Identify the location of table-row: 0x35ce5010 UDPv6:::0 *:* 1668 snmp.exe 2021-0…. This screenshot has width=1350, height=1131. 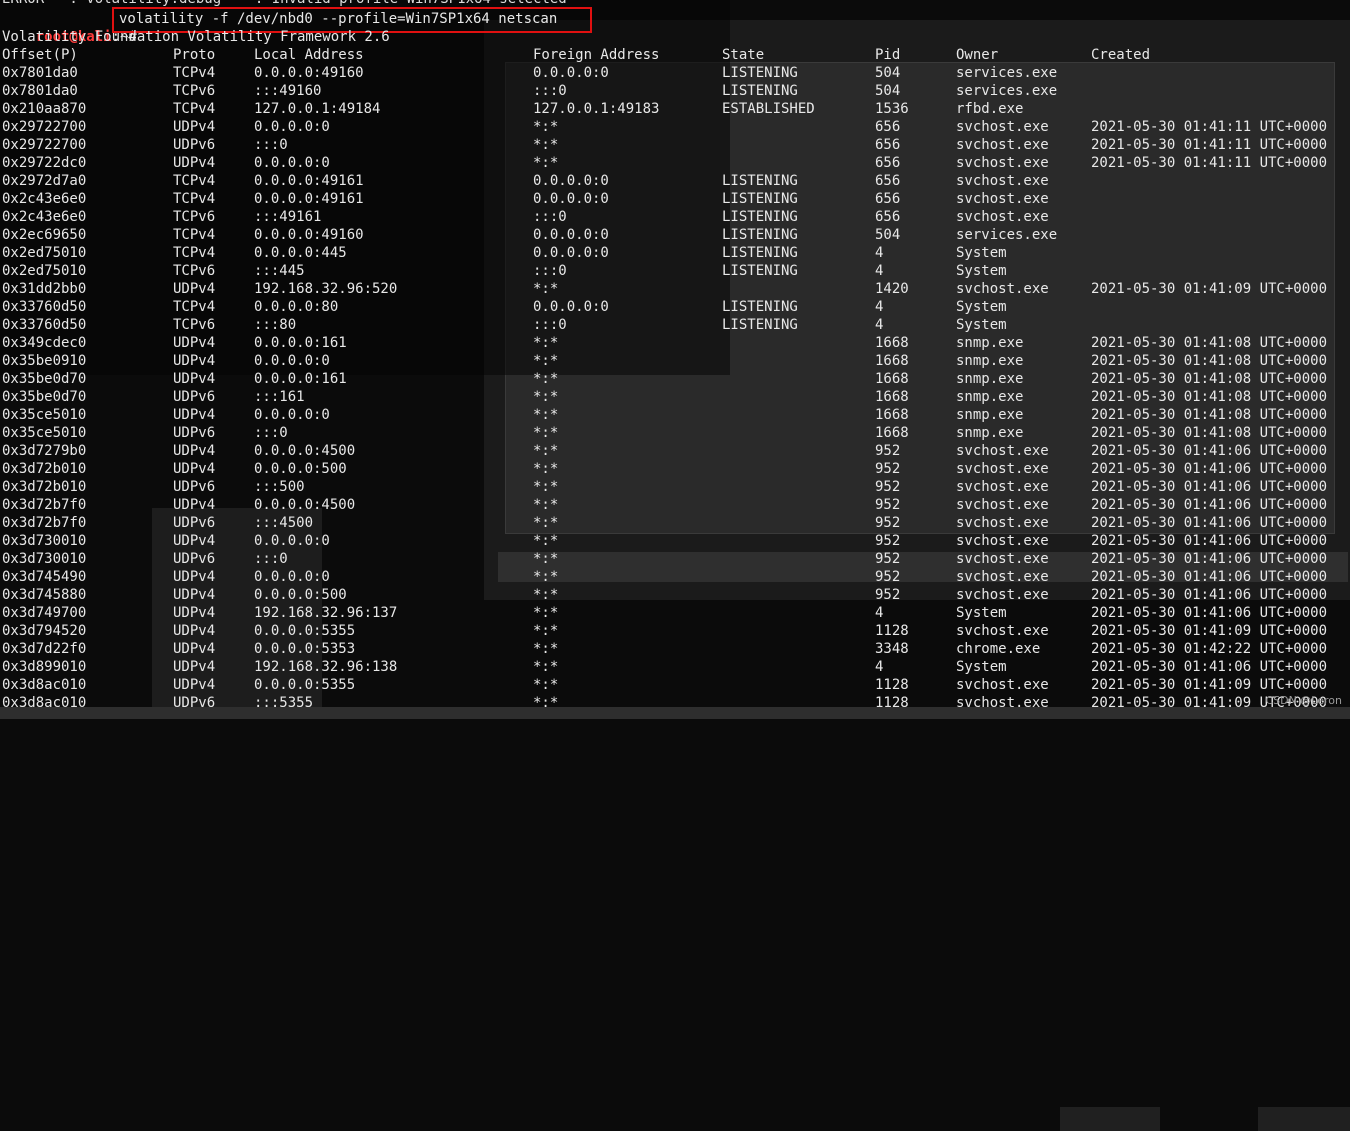
(675, 433).